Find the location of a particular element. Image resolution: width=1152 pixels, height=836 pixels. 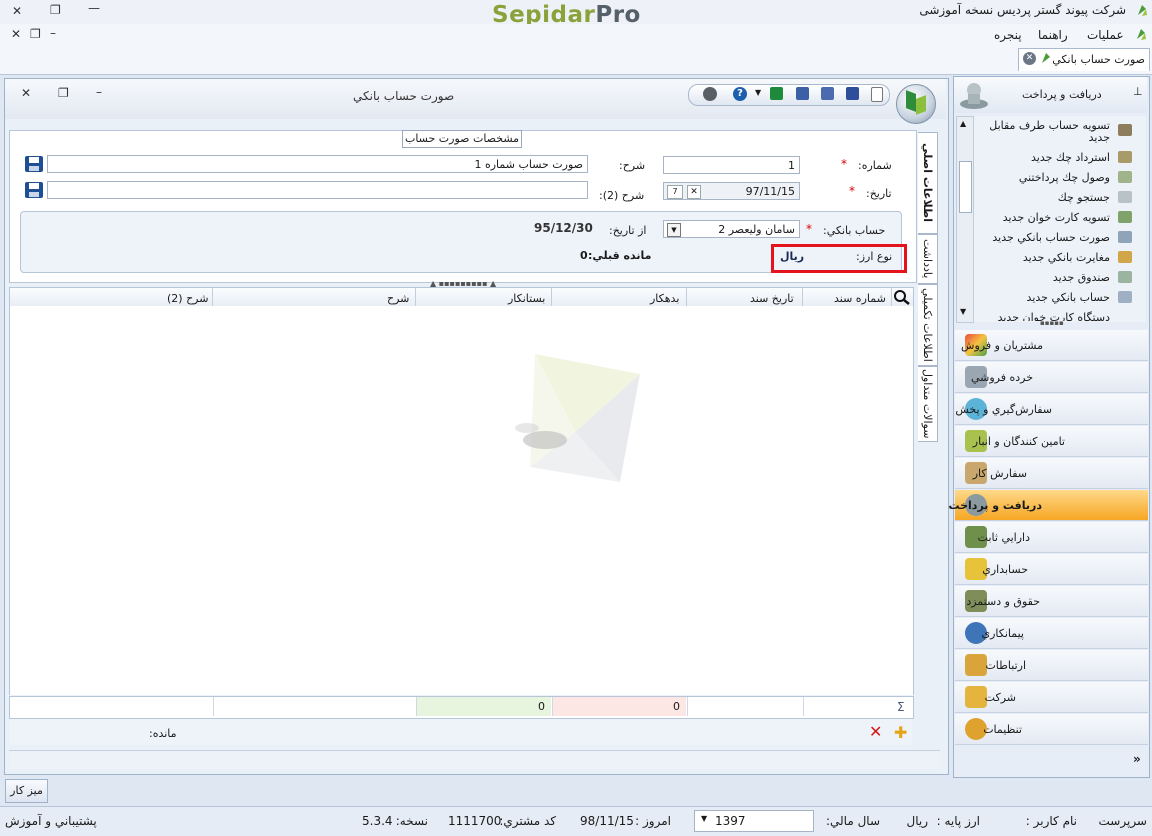

vtab-faq: سوالات متداول is located at coordinates (928, 404).